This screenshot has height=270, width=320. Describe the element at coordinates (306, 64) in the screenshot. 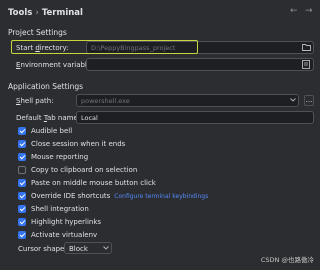

I see `edit-document-icon` at that location.